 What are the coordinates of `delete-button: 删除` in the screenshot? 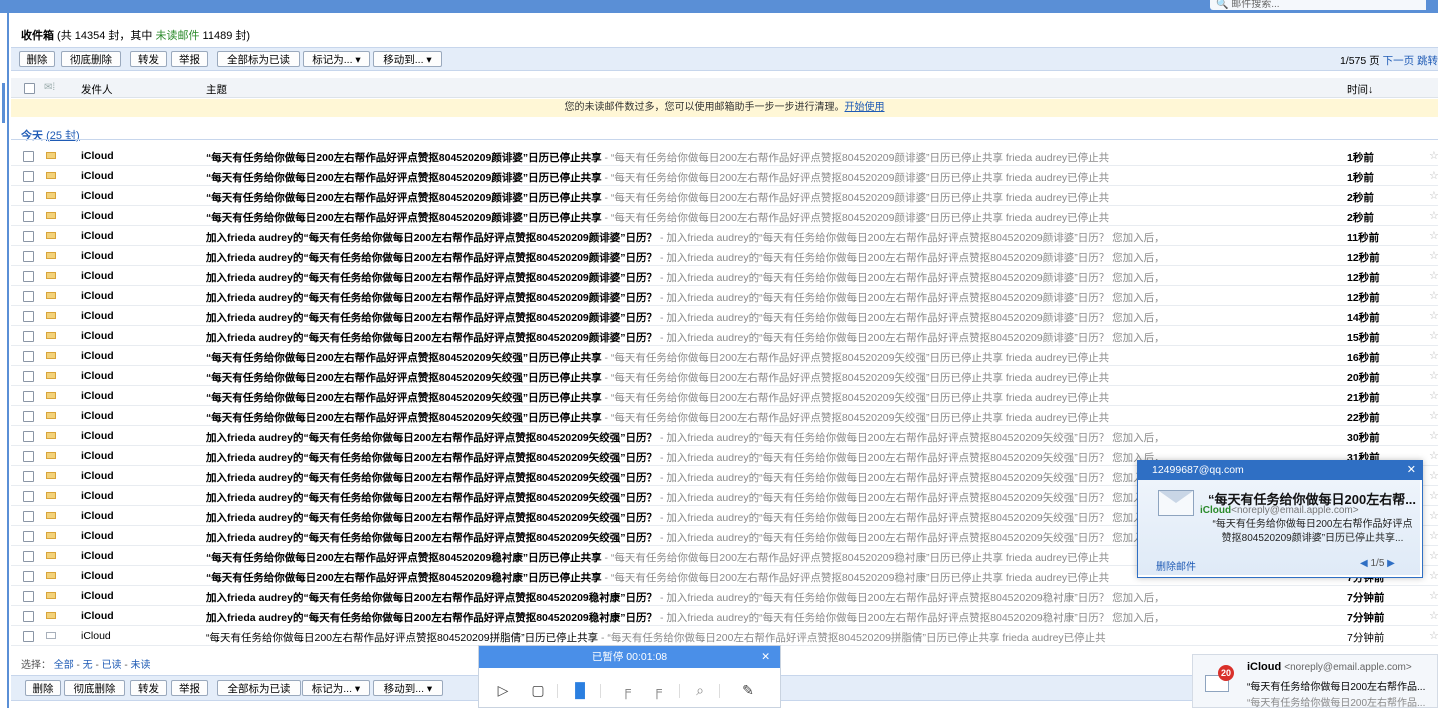 It's located at (37, 59).